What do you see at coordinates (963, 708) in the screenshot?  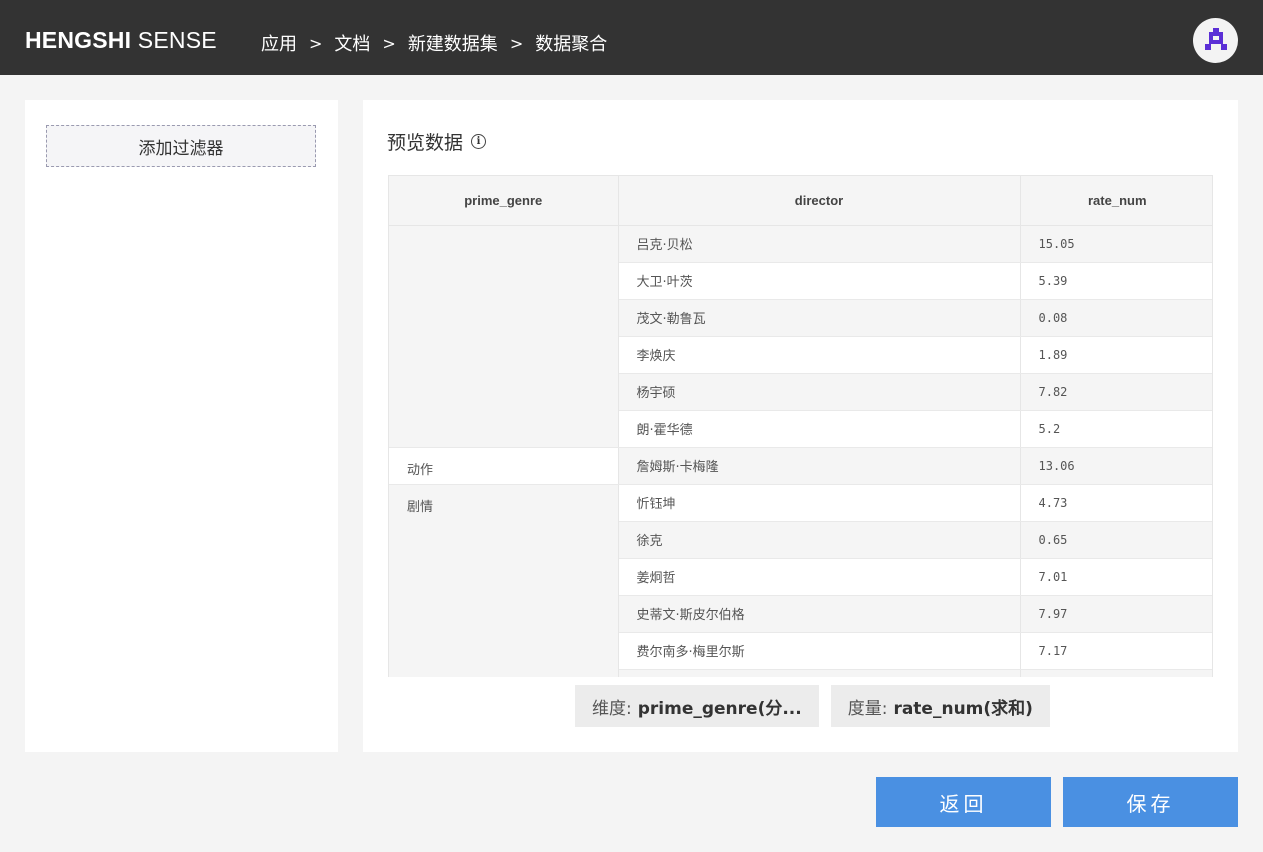 I see `measure-chip-value: rate_num(求和)` at bounding box center [963, 708].